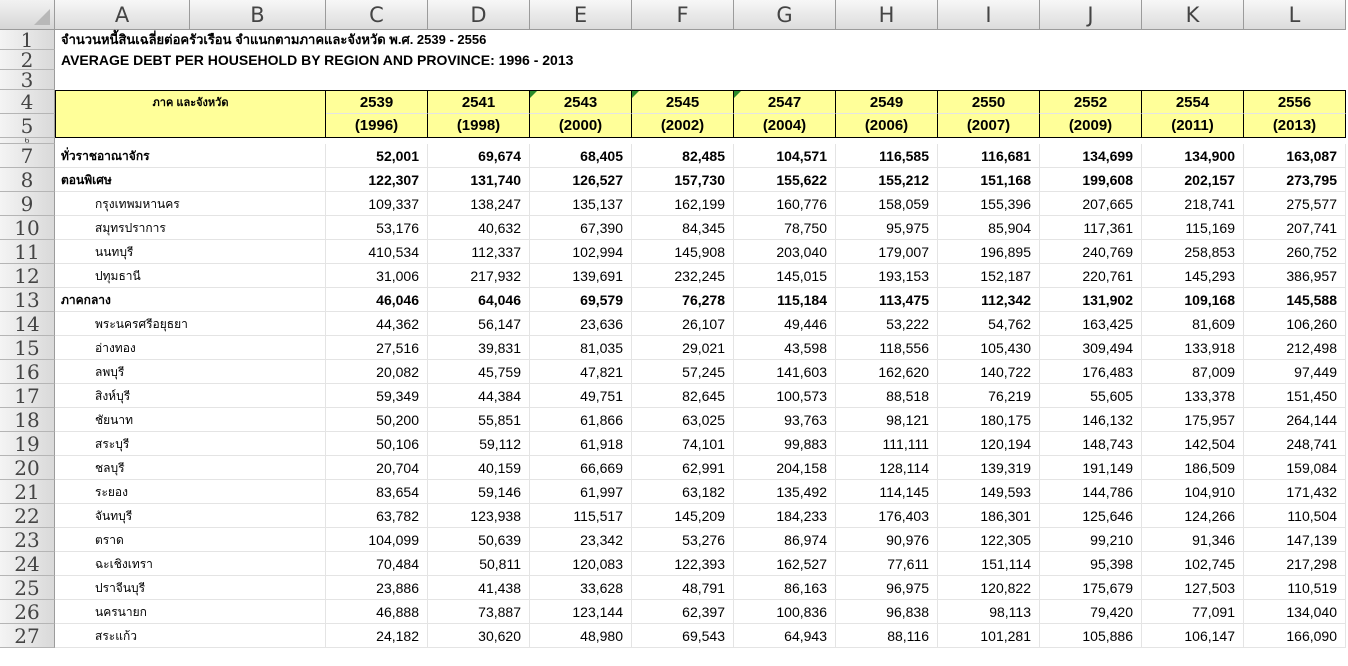 Image resolution: width=1348 pixels, height=666 pixels. Describe the element at coordinates (581, 204) in the screenshot. I see `data-cell: 135,137` at that location.